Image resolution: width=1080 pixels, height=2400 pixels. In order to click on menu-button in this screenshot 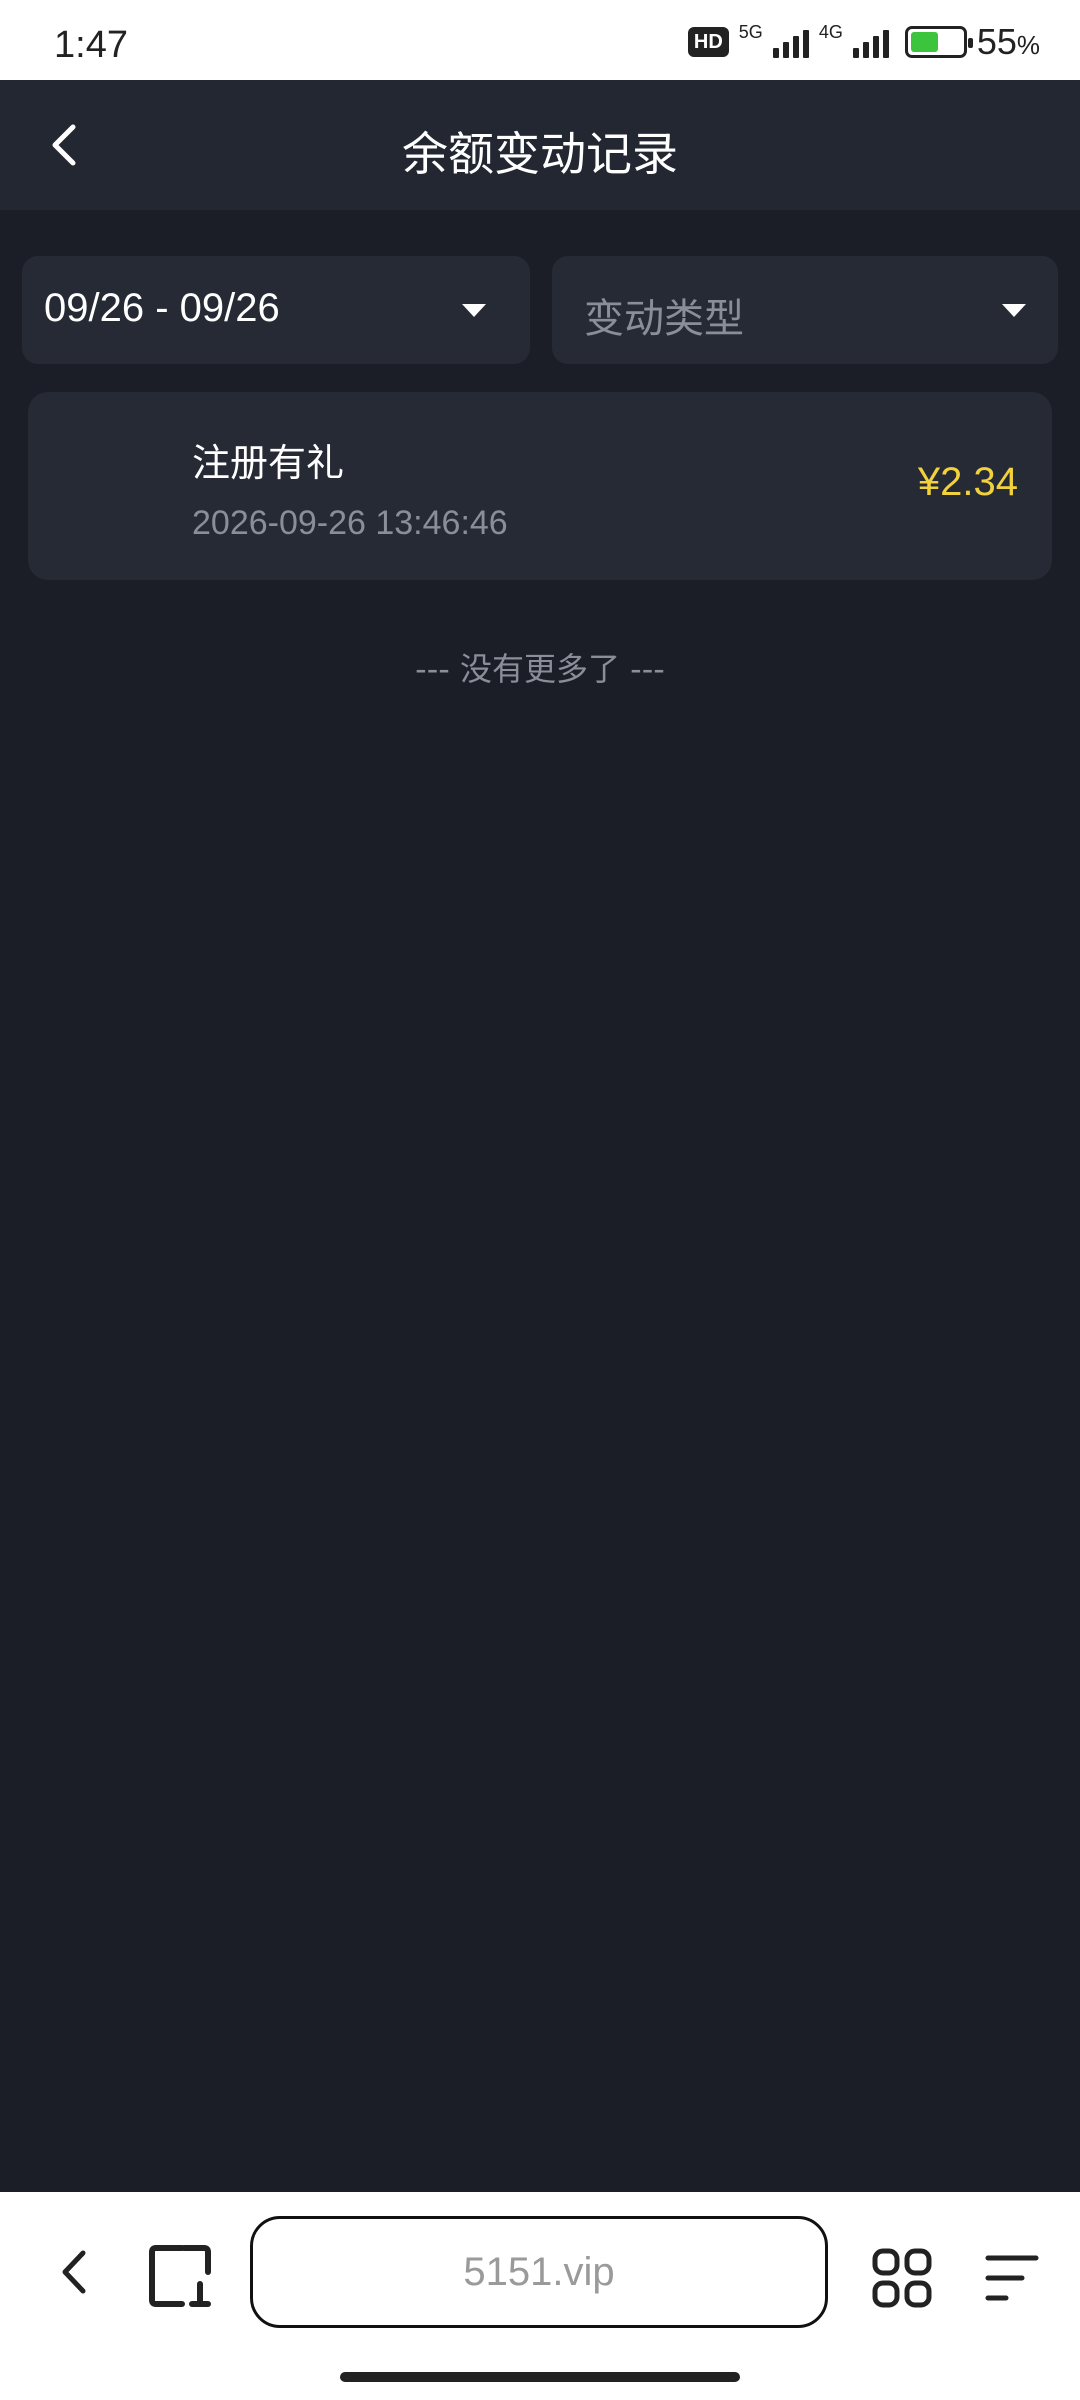, I will do `click(1012, 2278)`.